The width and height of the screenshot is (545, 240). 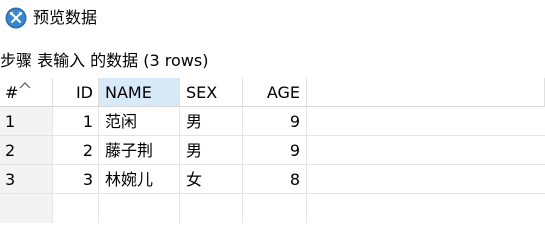 I want to click on name-cell: 范闲, so click(x=139, y=121).